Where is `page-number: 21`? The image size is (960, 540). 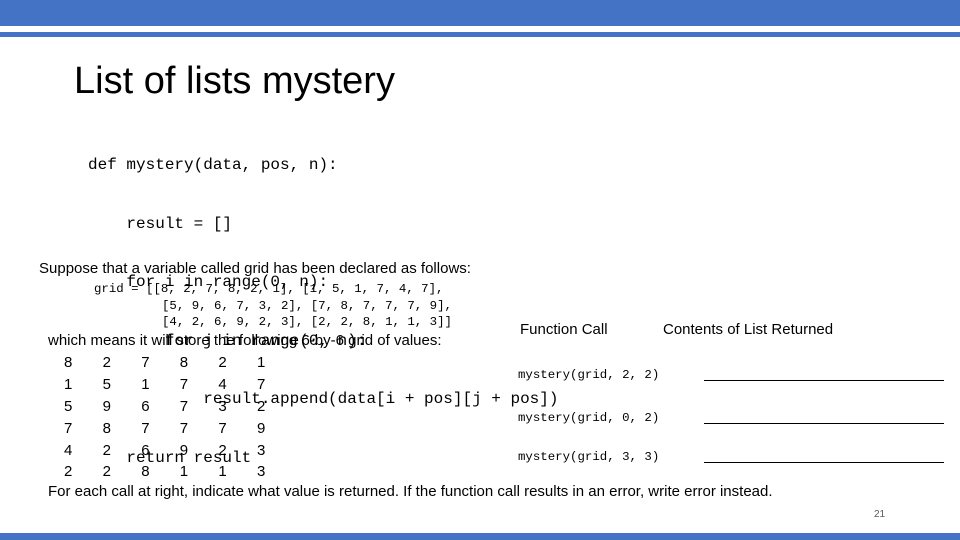
page-number: 21 is located at coordinates (880, 514).